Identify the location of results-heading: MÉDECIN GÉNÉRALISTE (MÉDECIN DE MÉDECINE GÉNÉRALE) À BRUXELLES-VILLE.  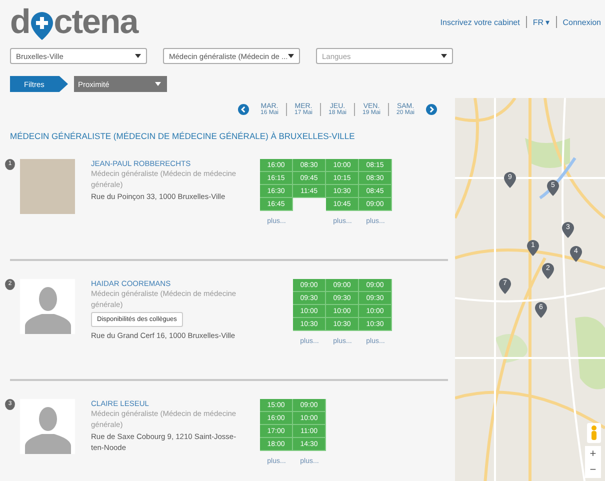
(183, 136).